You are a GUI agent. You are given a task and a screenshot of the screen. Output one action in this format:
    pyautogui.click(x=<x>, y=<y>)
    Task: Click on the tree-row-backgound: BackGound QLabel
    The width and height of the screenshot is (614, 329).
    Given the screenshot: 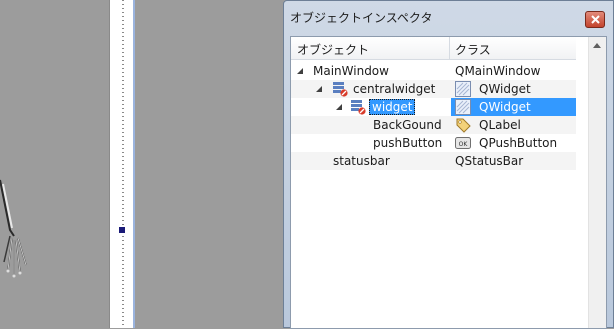 What is the action you would take?
    pyautogui.click(x=433, y=125)
    